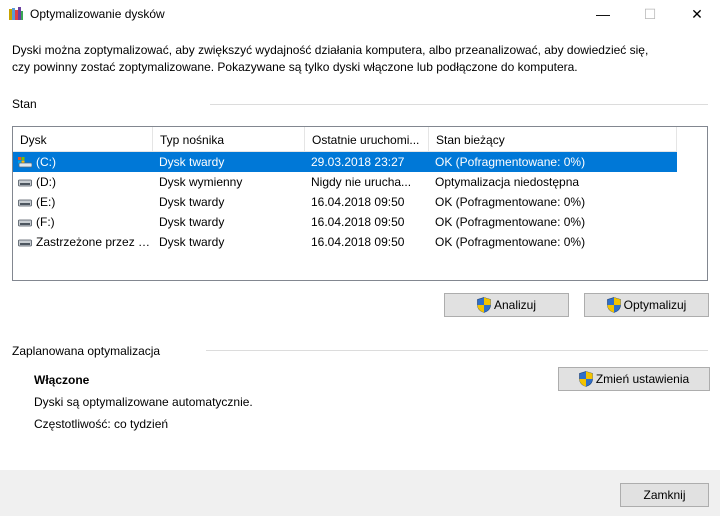 The image size is (720, 516). Describe the element at coordinates (25, 182) in the screenshot. I see `removable-drive-icon` at that location.